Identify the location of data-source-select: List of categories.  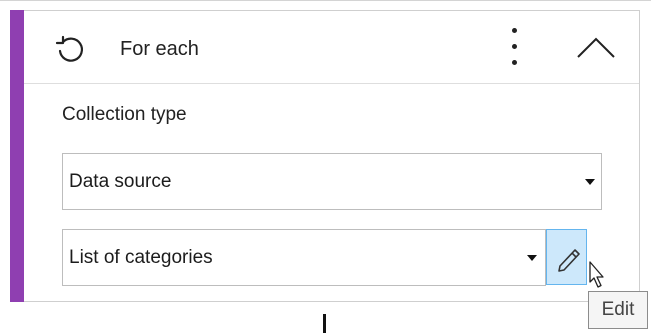
(304, 257).